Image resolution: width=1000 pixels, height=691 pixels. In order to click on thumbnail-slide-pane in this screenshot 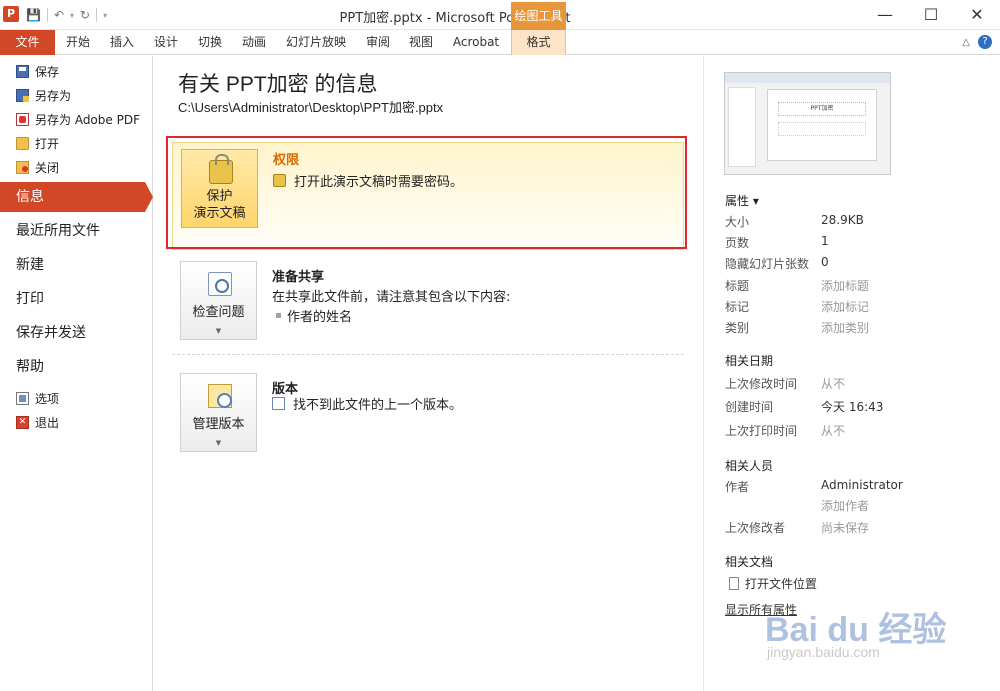, I will do `click(742, 127)`.